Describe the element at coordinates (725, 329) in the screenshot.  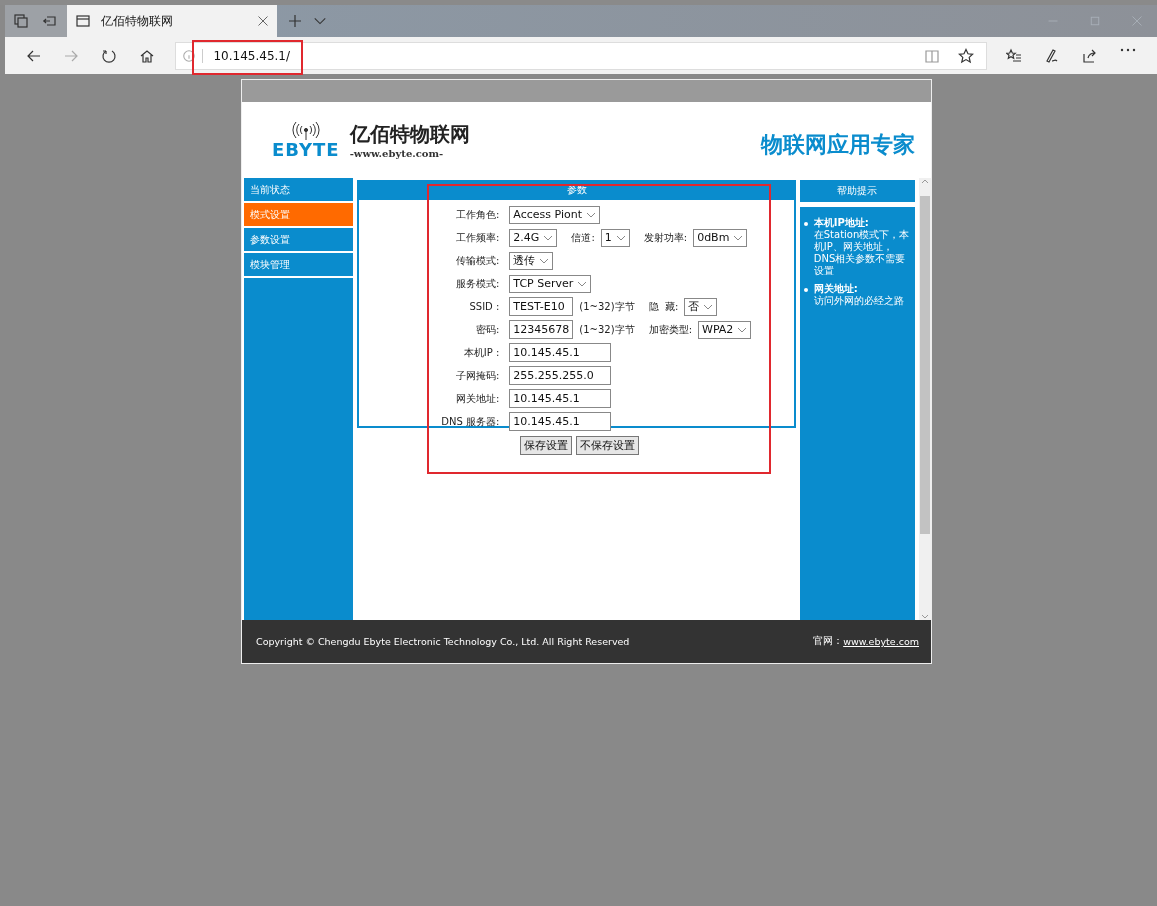
I see `dropdown: WPA2` at that location.